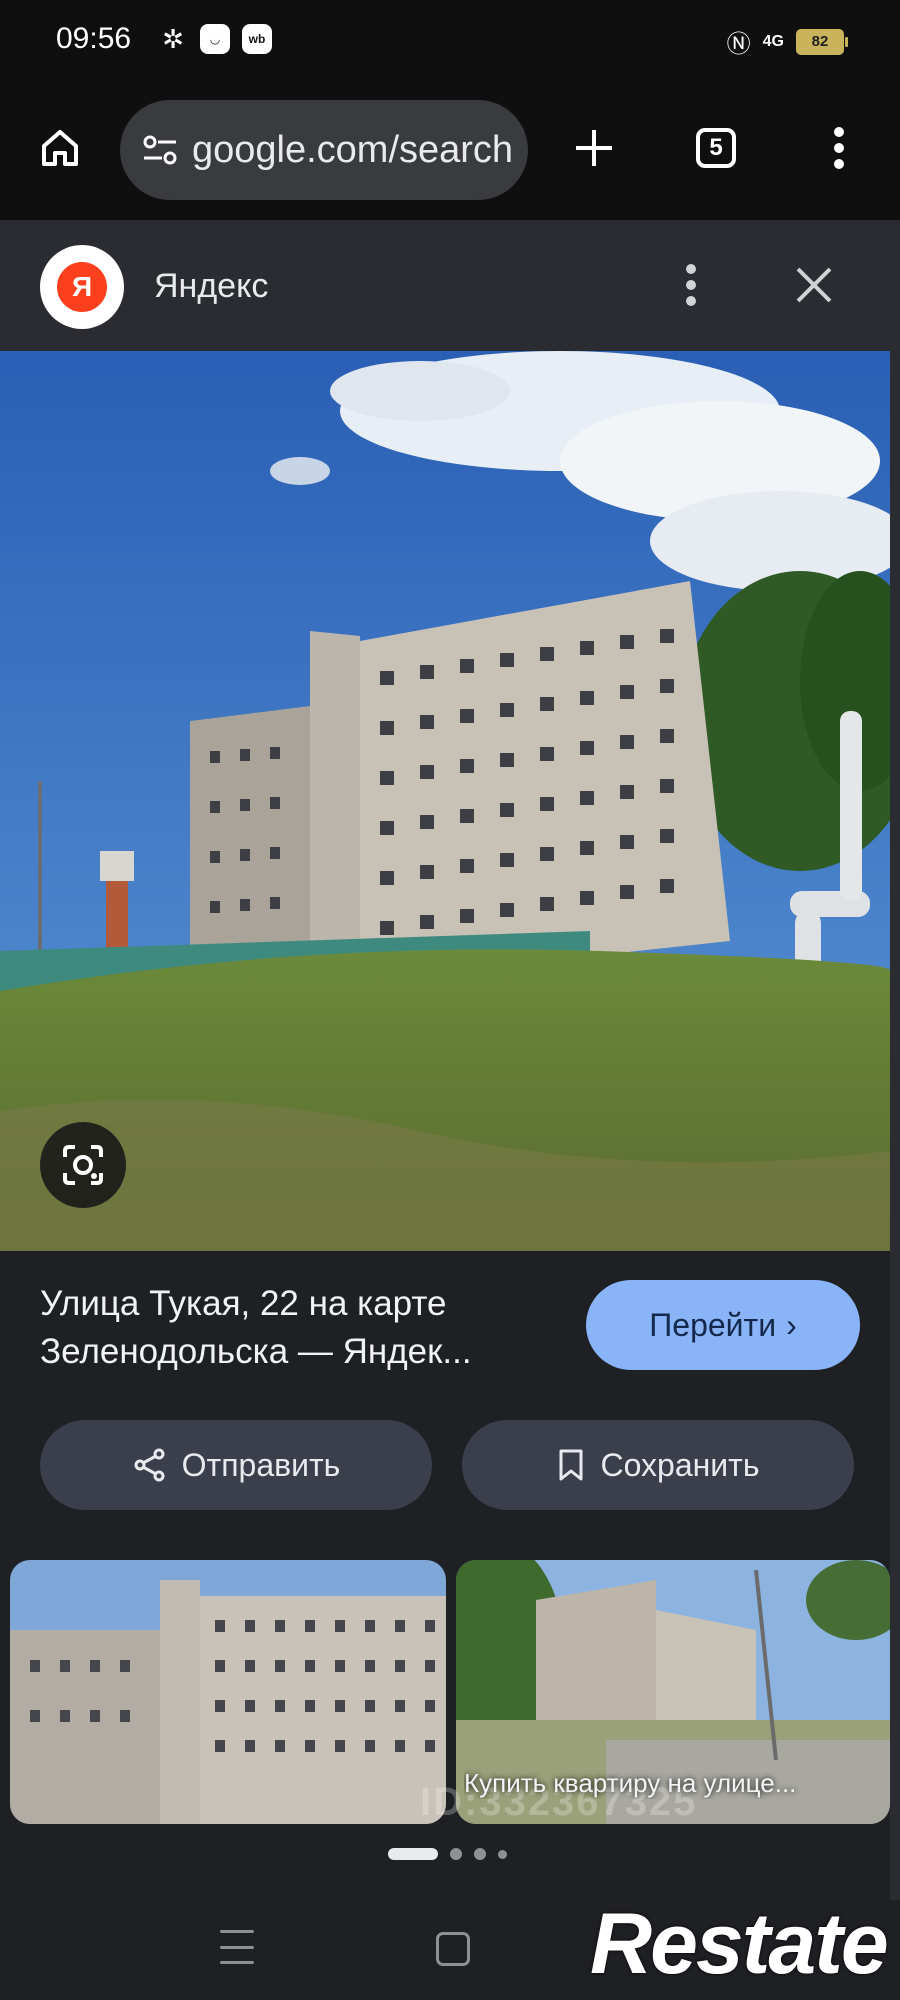 Image resolution: width=900 pixels, height=2000 pixels. I want to click on yandex-logo: Я, so click(82, 287).